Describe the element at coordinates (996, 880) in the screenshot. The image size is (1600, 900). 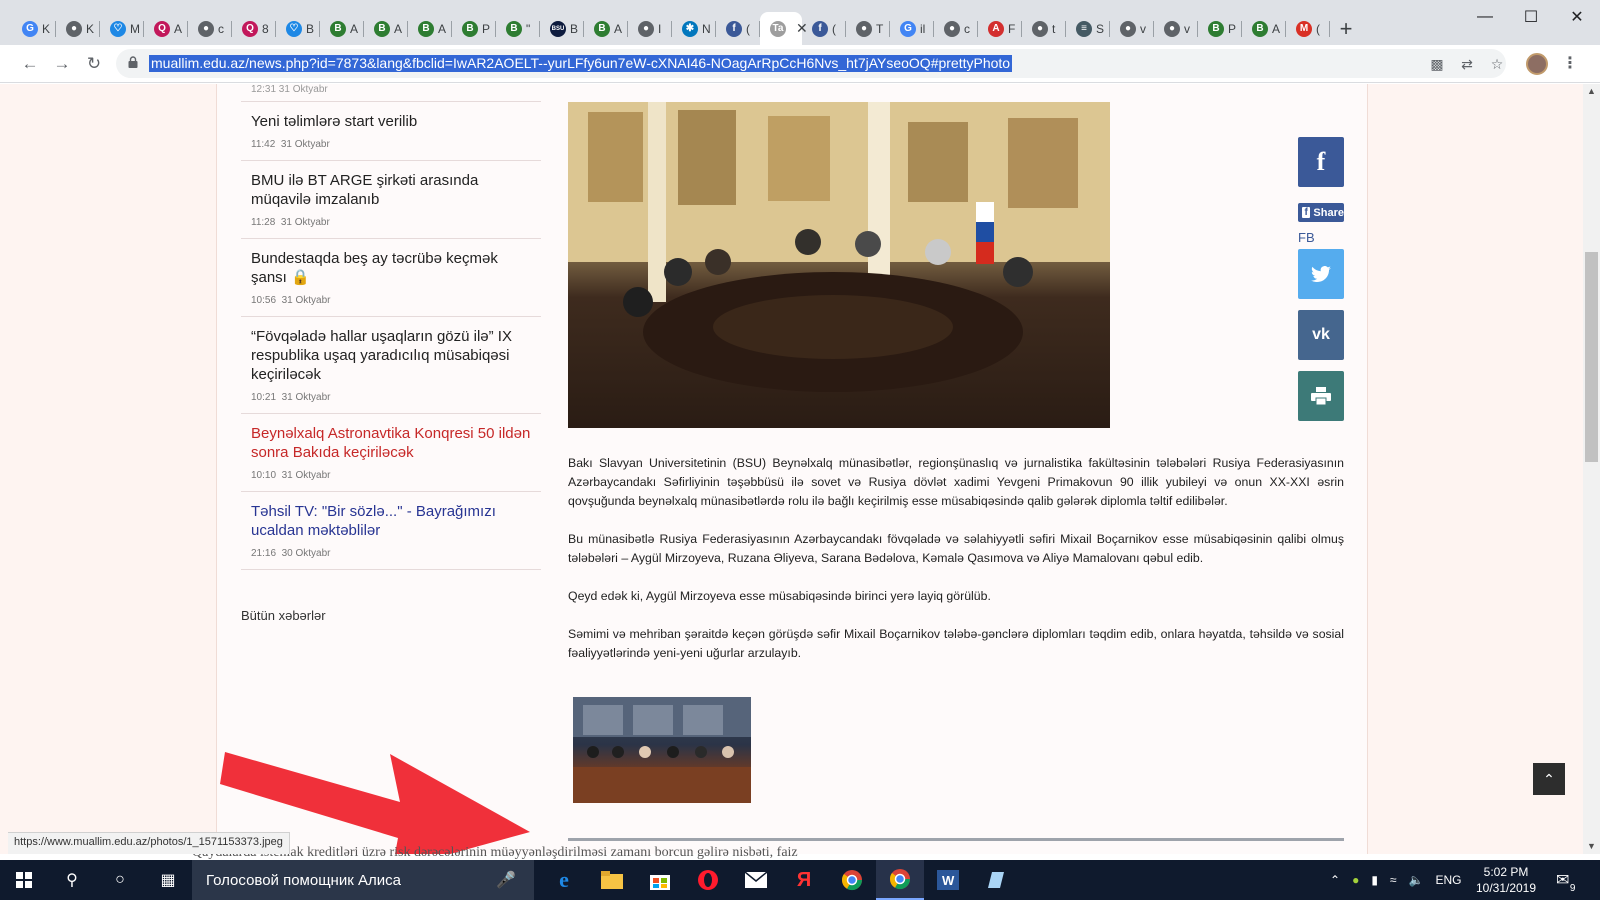
I see `notepad-icon` at that location.